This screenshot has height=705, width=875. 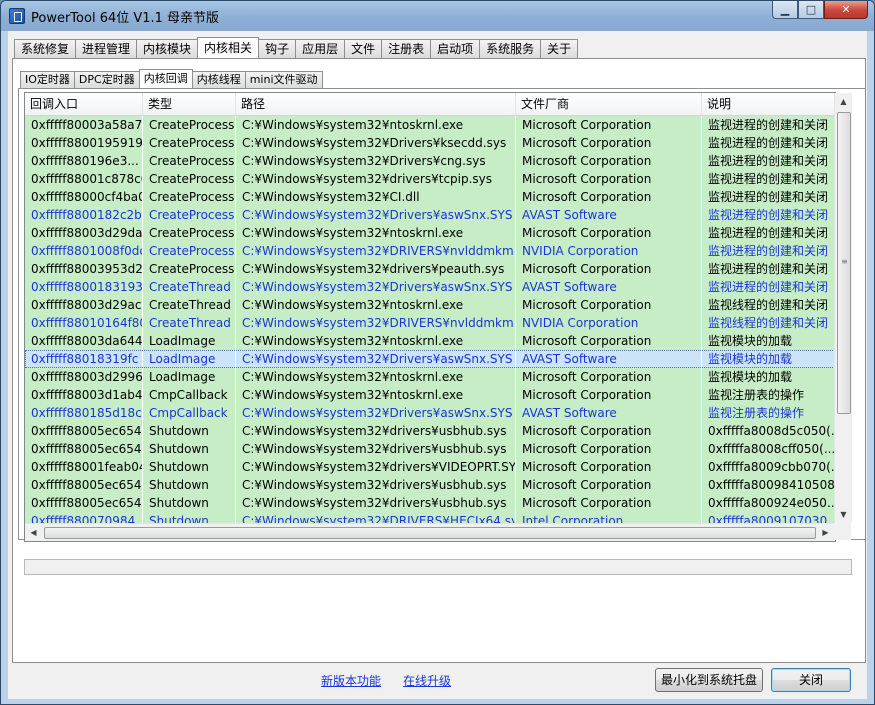 I want to click on tab-main-1: 进程管理, so click(x=106, y=48).